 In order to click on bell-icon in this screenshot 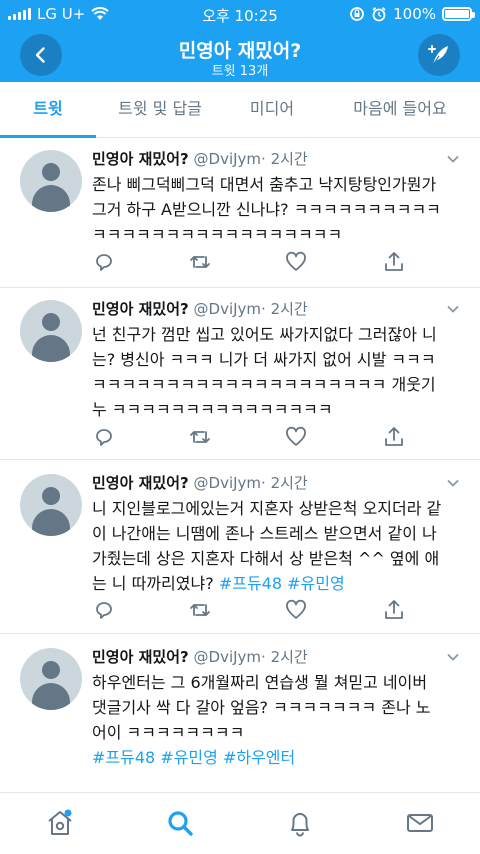, I will do `click(300, 823)`.